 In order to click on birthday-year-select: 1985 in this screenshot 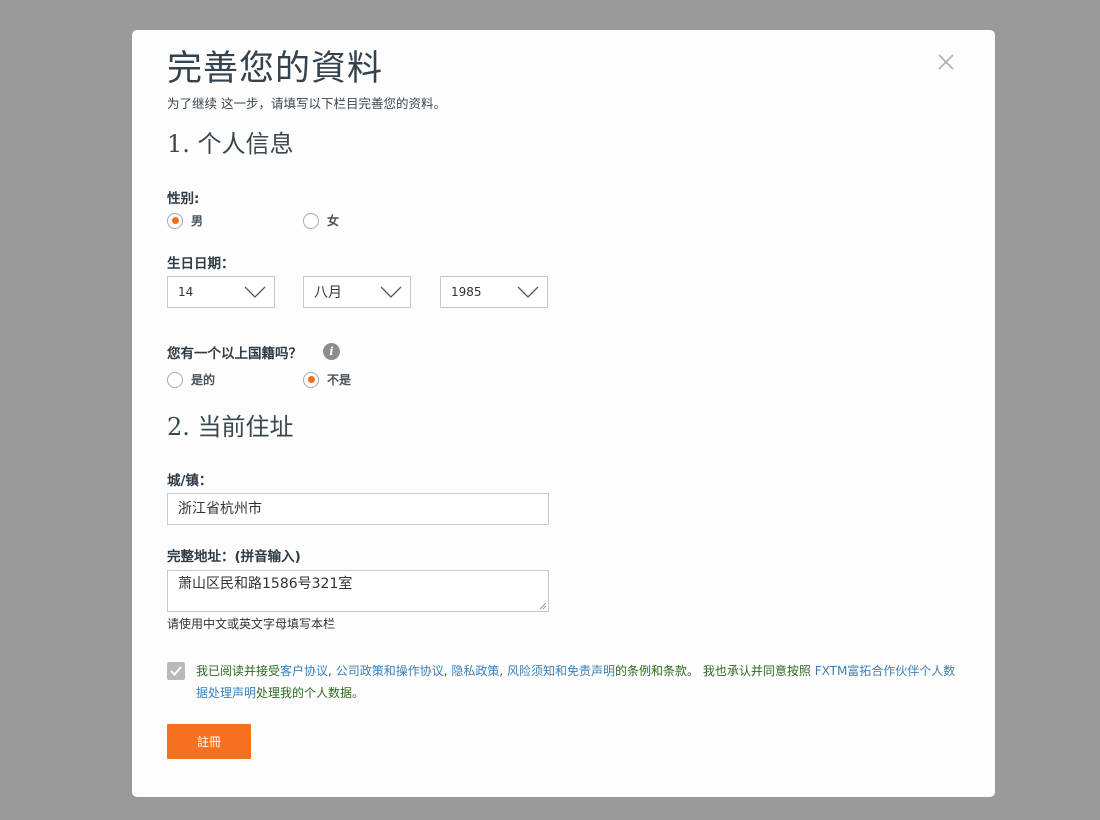, I will do `click(494, 292)`.